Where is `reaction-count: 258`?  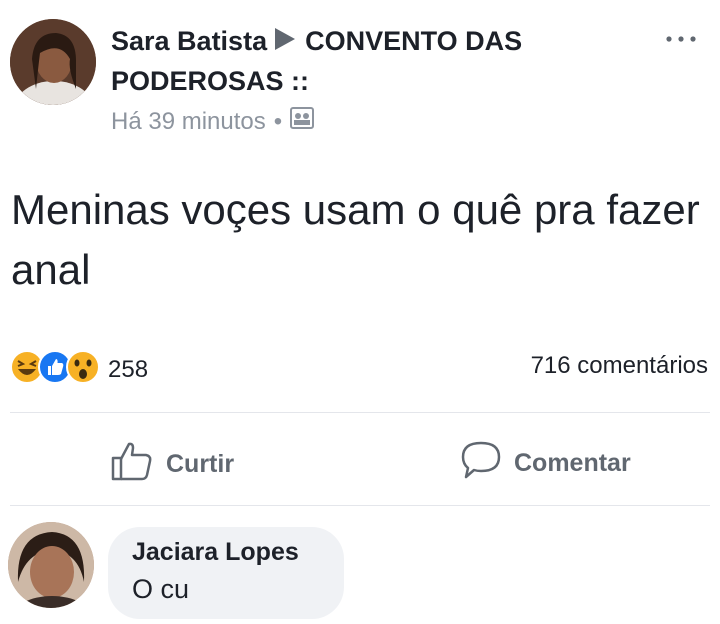
reaction-count: 258 is located at coordinates (128, 369).